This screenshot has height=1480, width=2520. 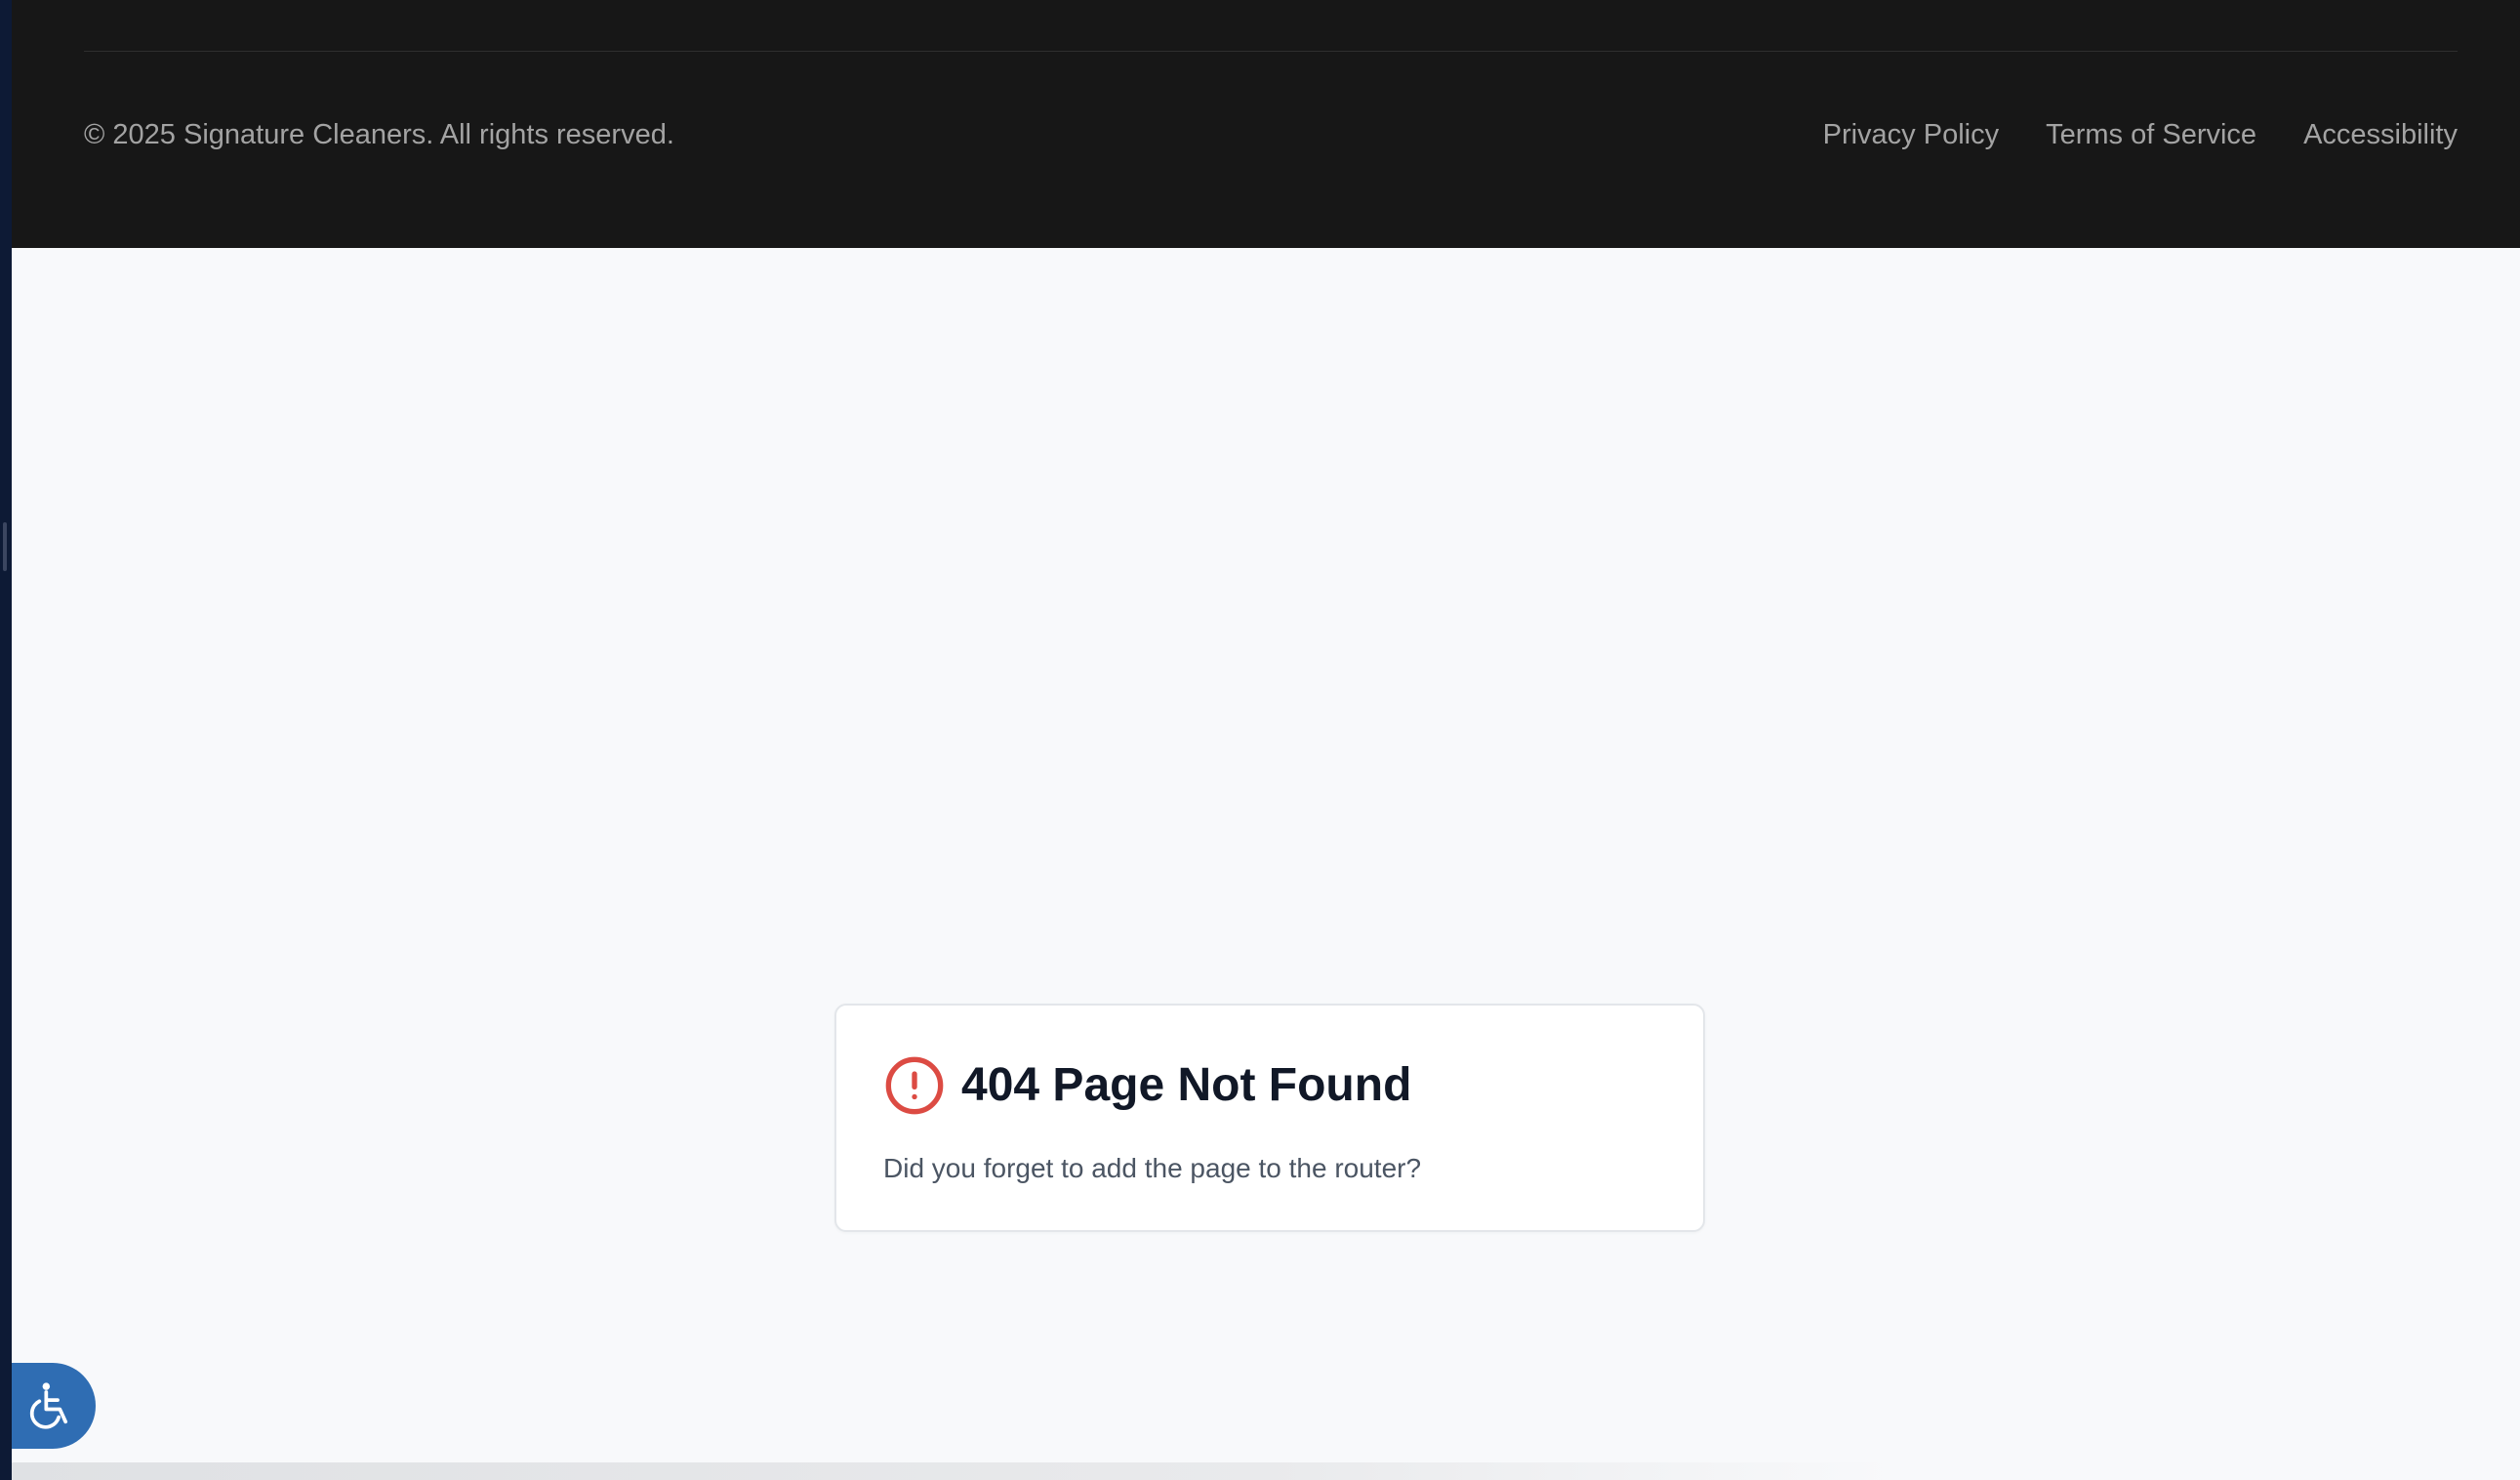 What do you see at coordinates (1186, 1085) in the screenshot?
I see `page-title: 404 Page Not Found` at bounding box center [1186, 1085].